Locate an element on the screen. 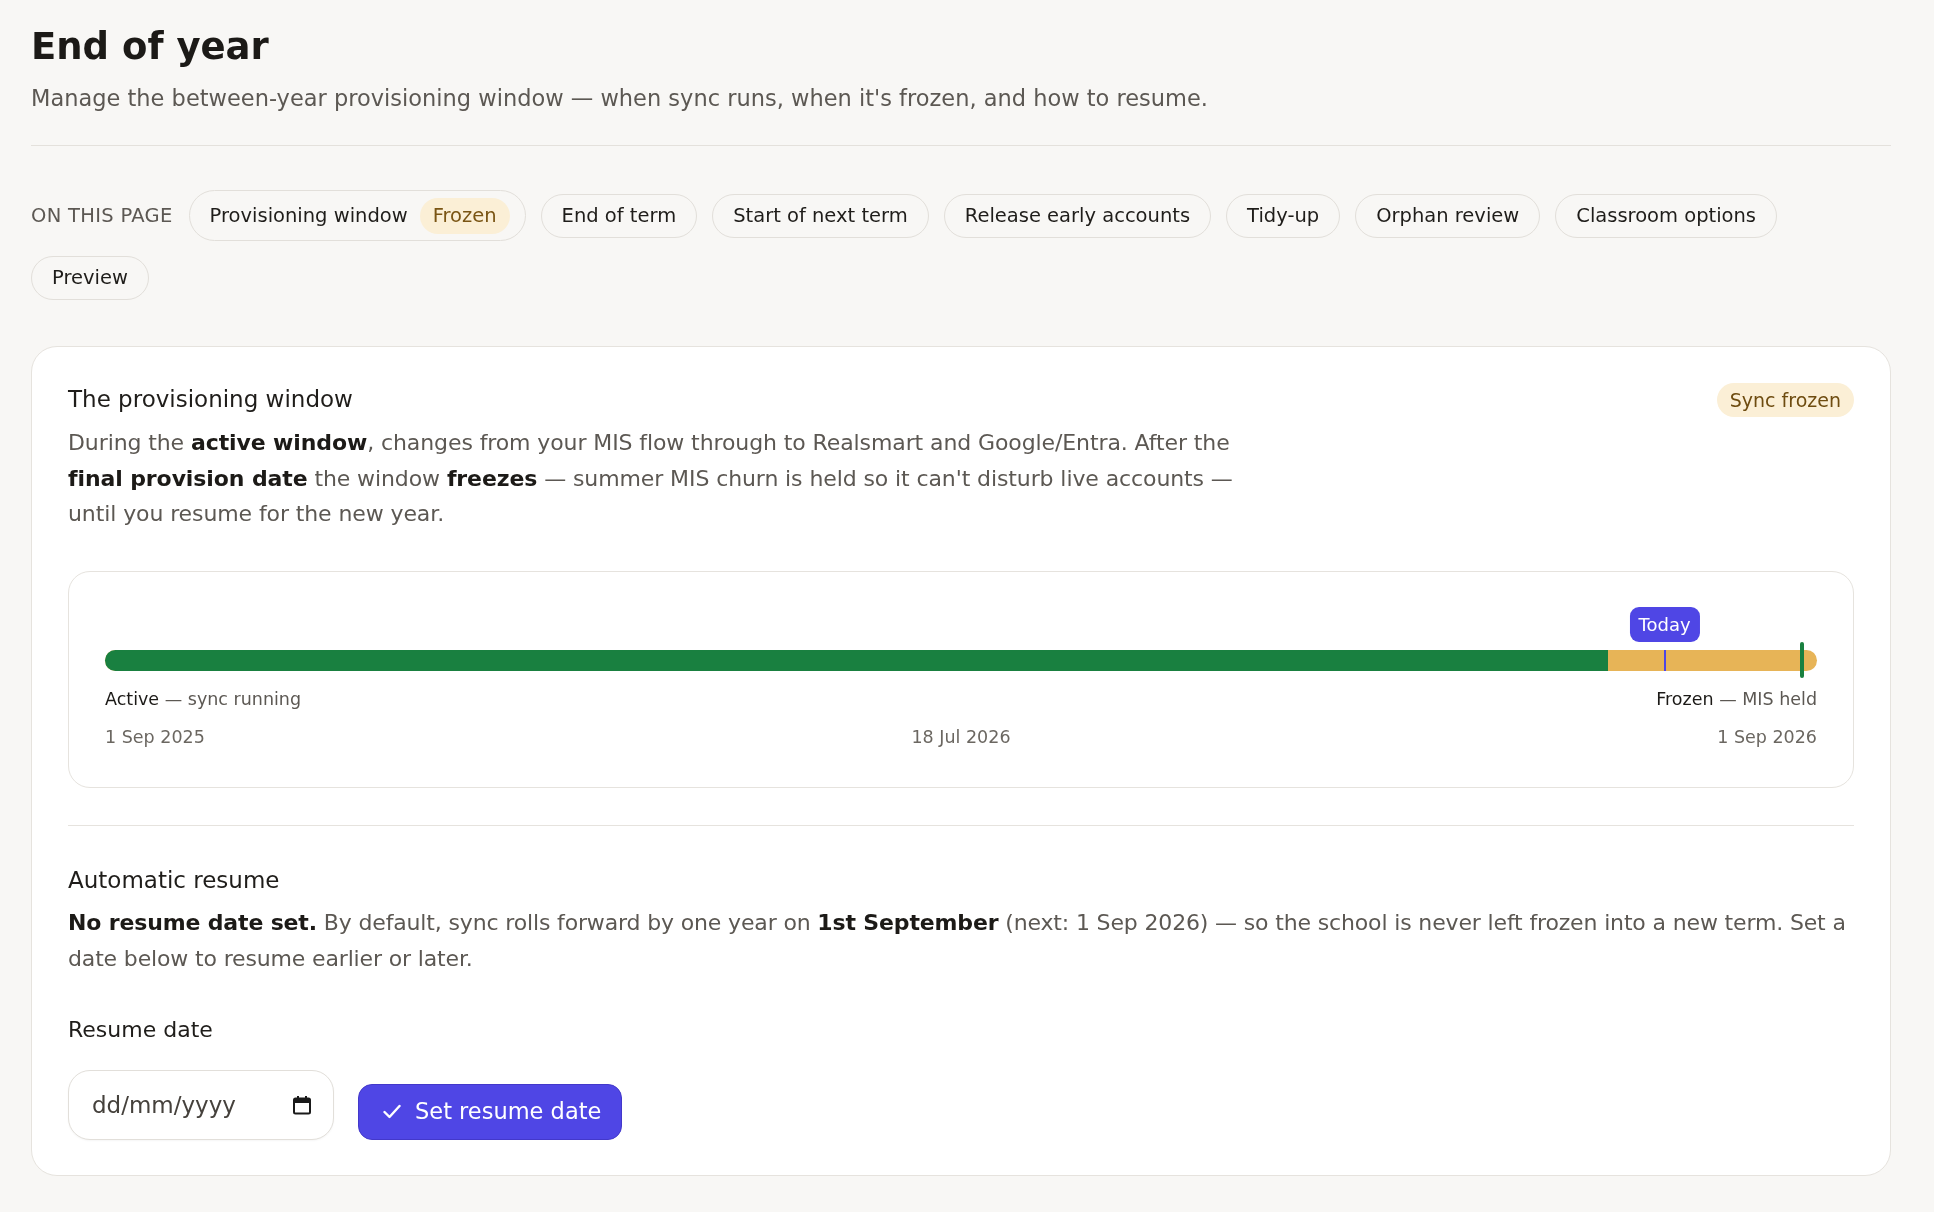 This screenshot has height=1212, width=1934. calendar-icon is located at coordinates (302, 1104).